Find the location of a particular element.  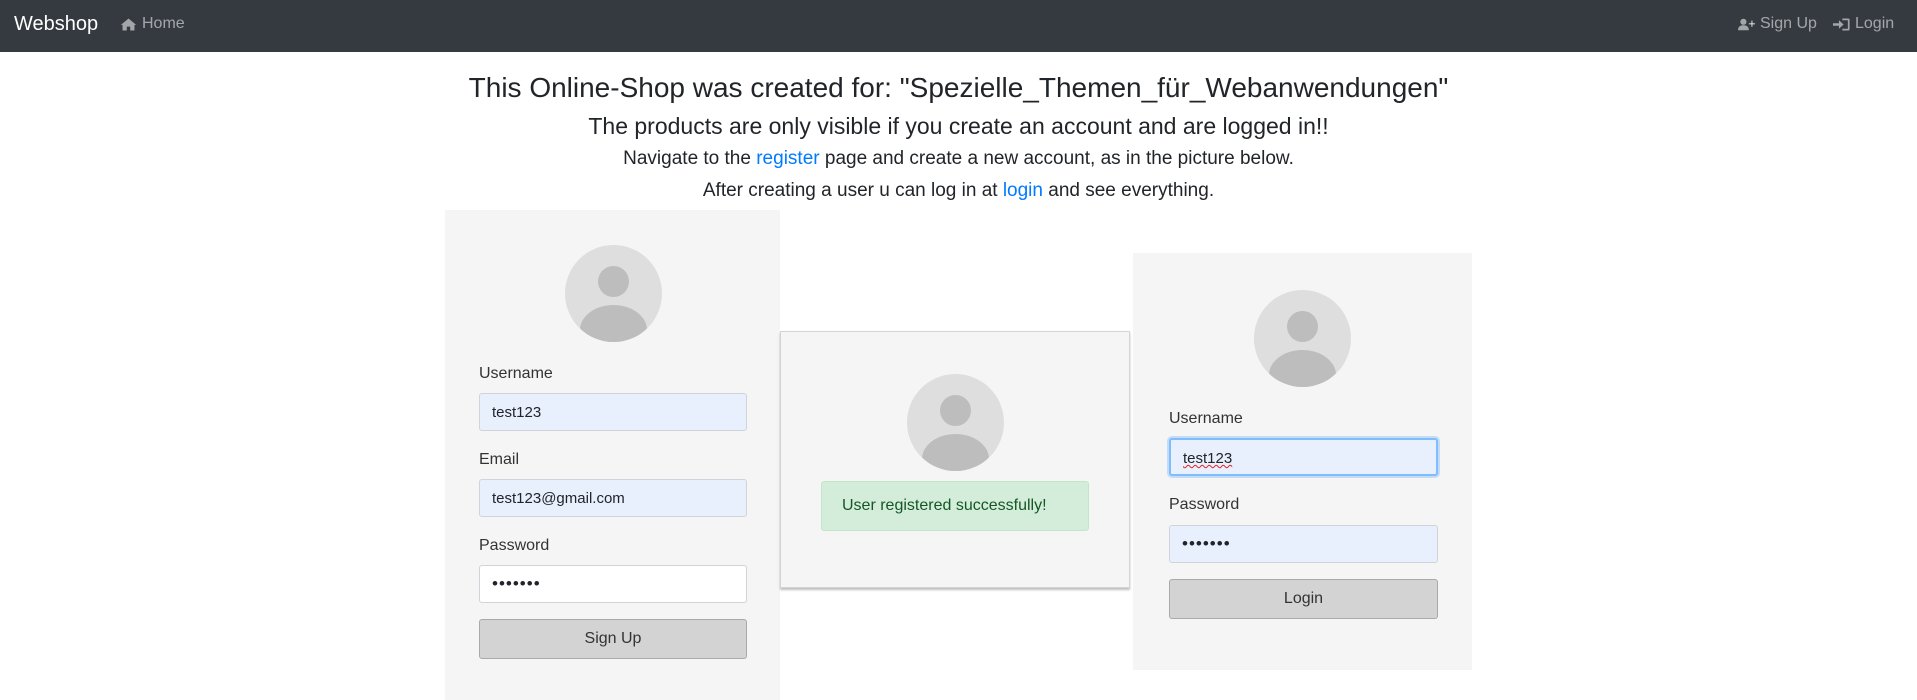

nav-login-link: Login is located at coordinates (1863, 24).